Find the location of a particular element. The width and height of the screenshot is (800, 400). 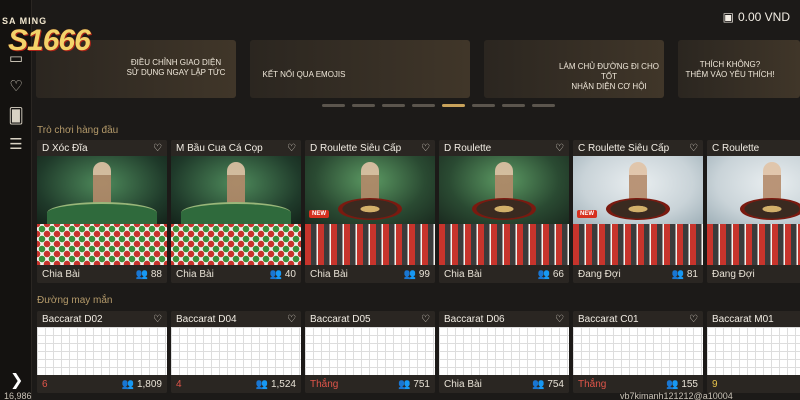

round-status: 9 is located at coordinates (715, 384).